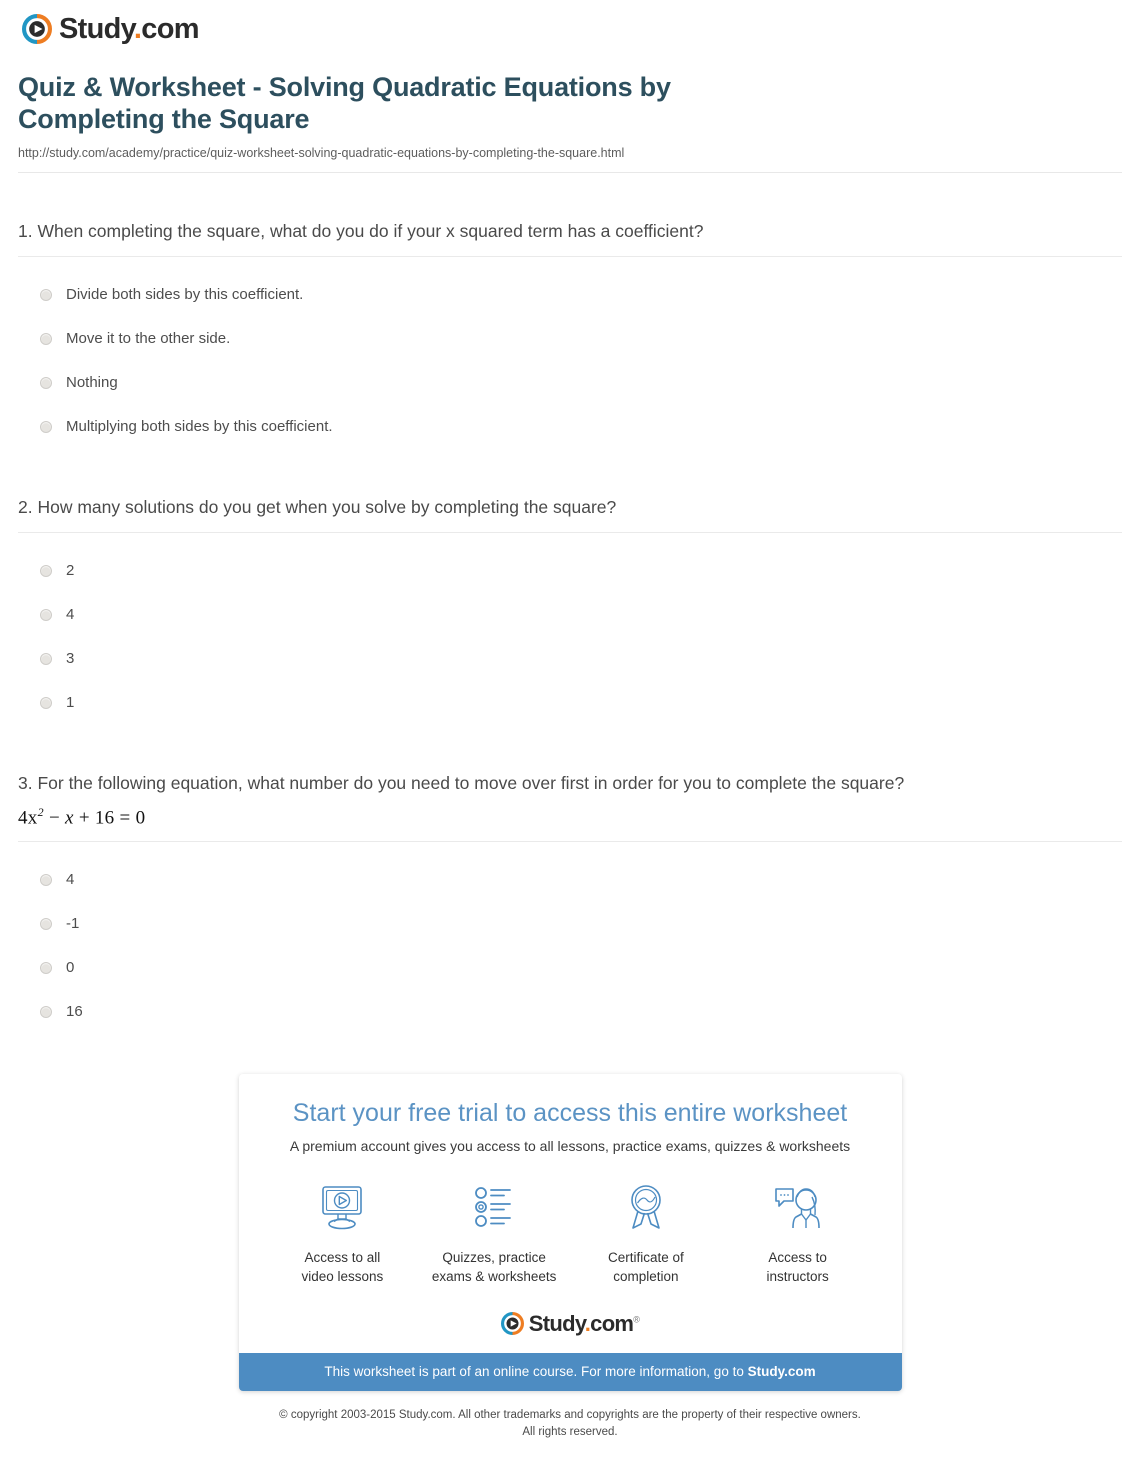  Describe the element at coordinates (70, 703) in the screenshot. I see `option-label: 1` at that location.